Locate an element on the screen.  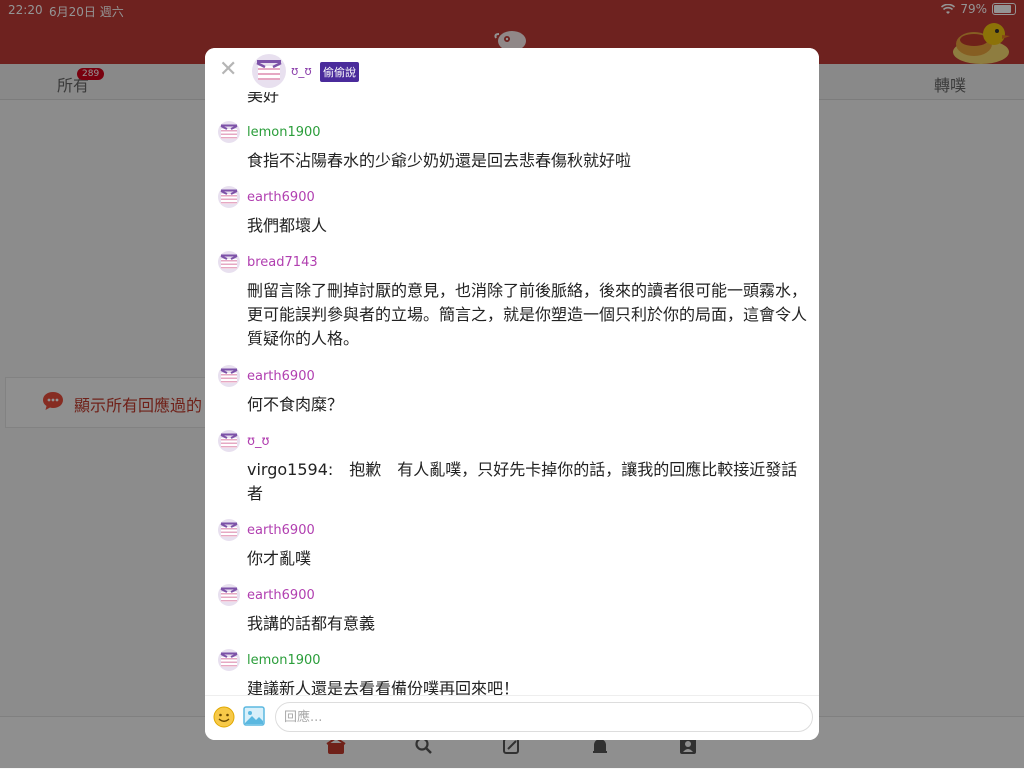
reply-text: 我們都壞人 is located at coordinates (287, 225).